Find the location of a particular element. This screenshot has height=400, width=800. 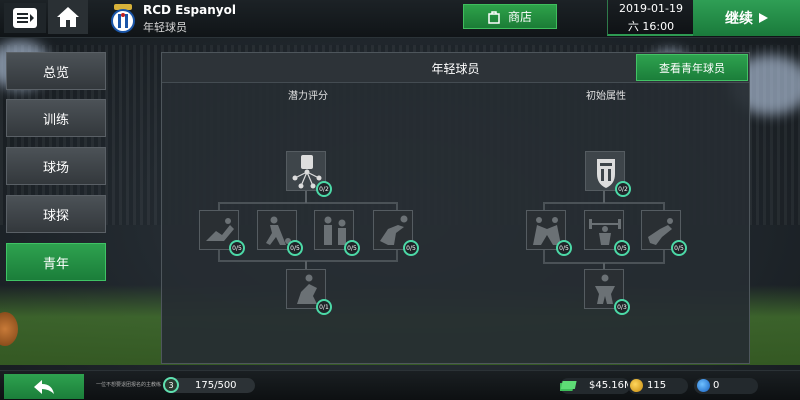

arrow-right-icon is located at coordinates (763, 18).